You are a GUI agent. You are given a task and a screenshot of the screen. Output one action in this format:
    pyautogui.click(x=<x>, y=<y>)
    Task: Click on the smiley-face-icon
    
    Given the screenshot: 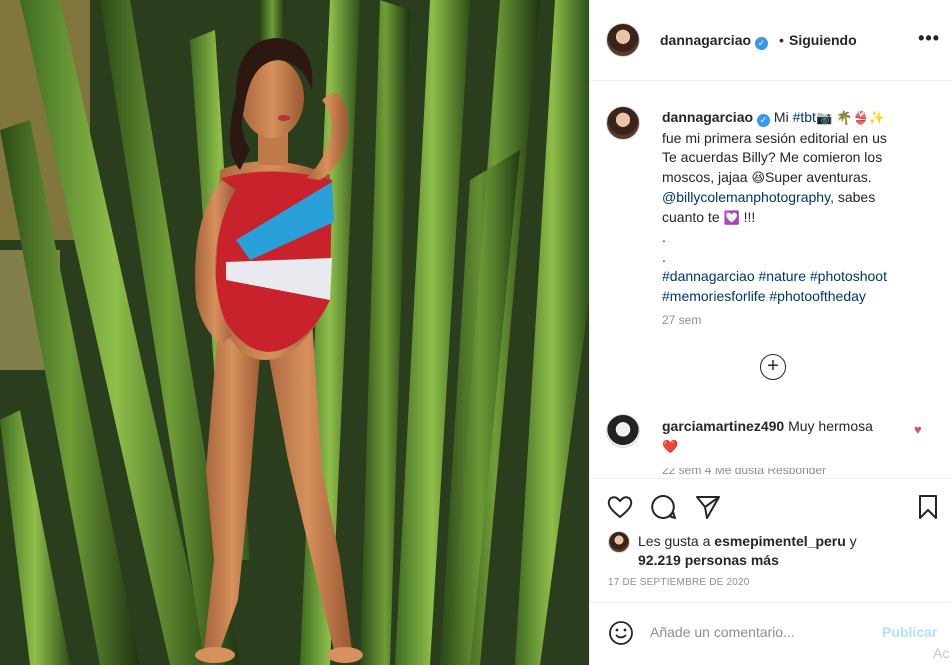 What is the action you would take?
    pyautogui.click(x=621, y=633)
    